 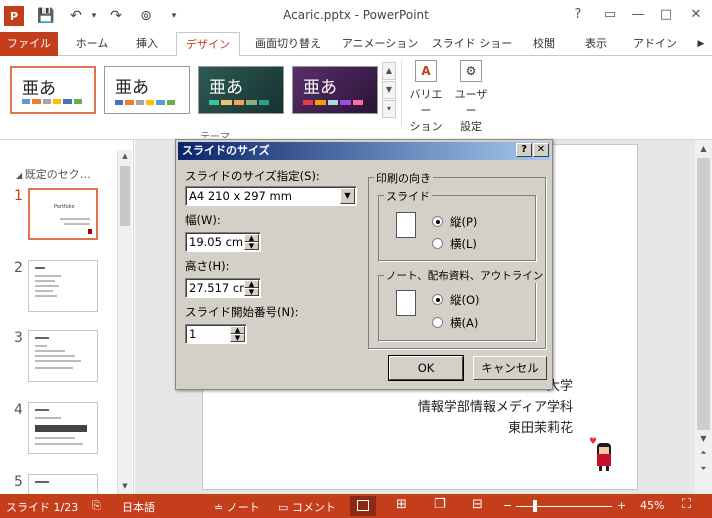 I want to click on tab-design: デザイン, so click(x=208, y=44).